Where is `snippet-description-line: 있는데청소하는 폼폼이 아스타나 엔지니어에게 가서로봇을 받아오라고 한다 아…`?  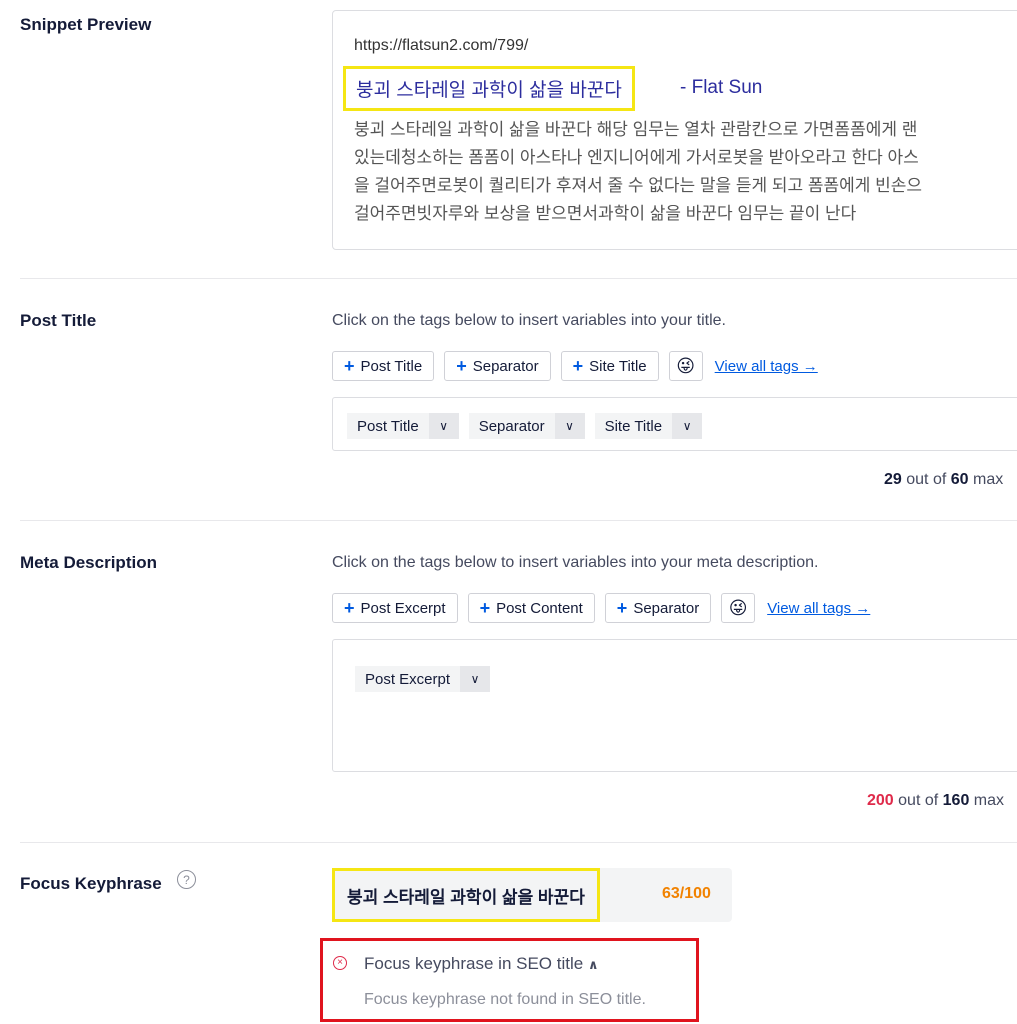
snippet-description-line: 있는데청소하는 폼폼이 아스타나 엔지니어에게 가서로봇을 받아오라고 한다 아… is located at coordinates (636, 157).